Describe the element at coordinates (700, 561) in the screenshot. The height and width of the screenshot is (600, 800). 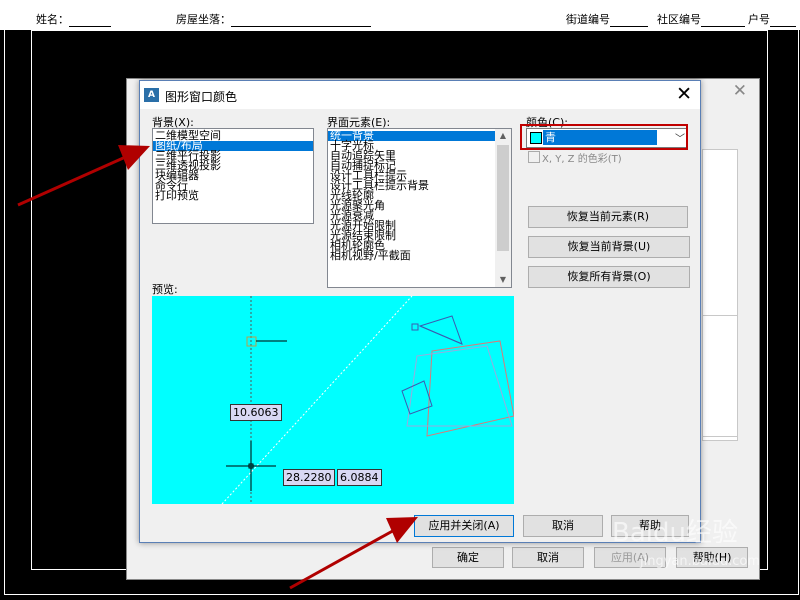
I see `baidu-watermark-url: jingyan.baidu.com` at that location.